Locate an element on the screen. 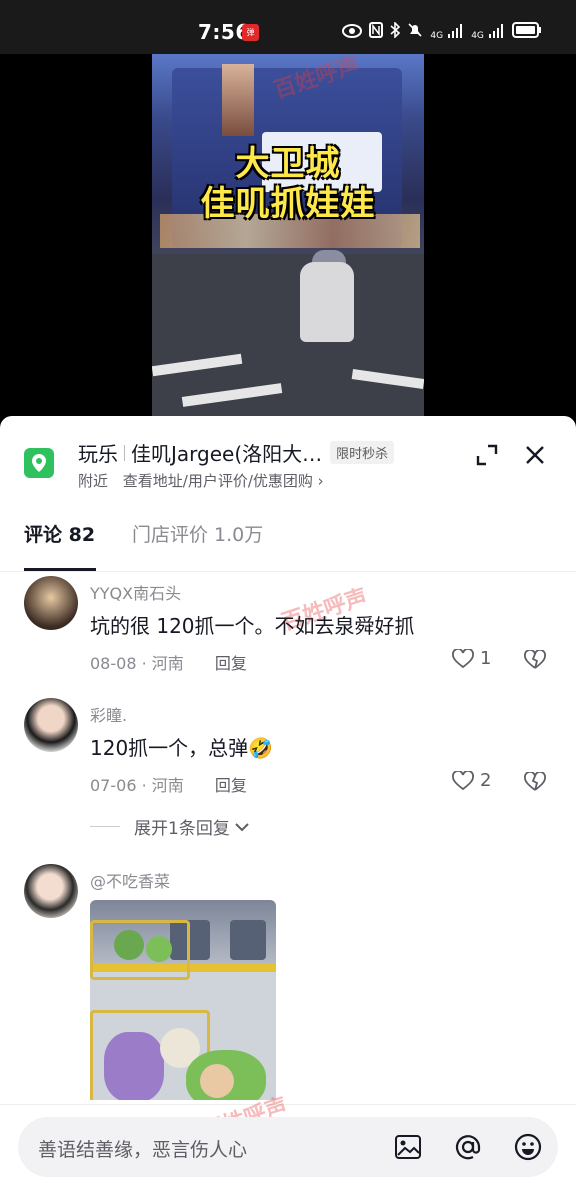 The height and width of the screenshot is (1188, 576). comment-meta: 07-06 · 河南 回复 is located at coordinates (168, 785).